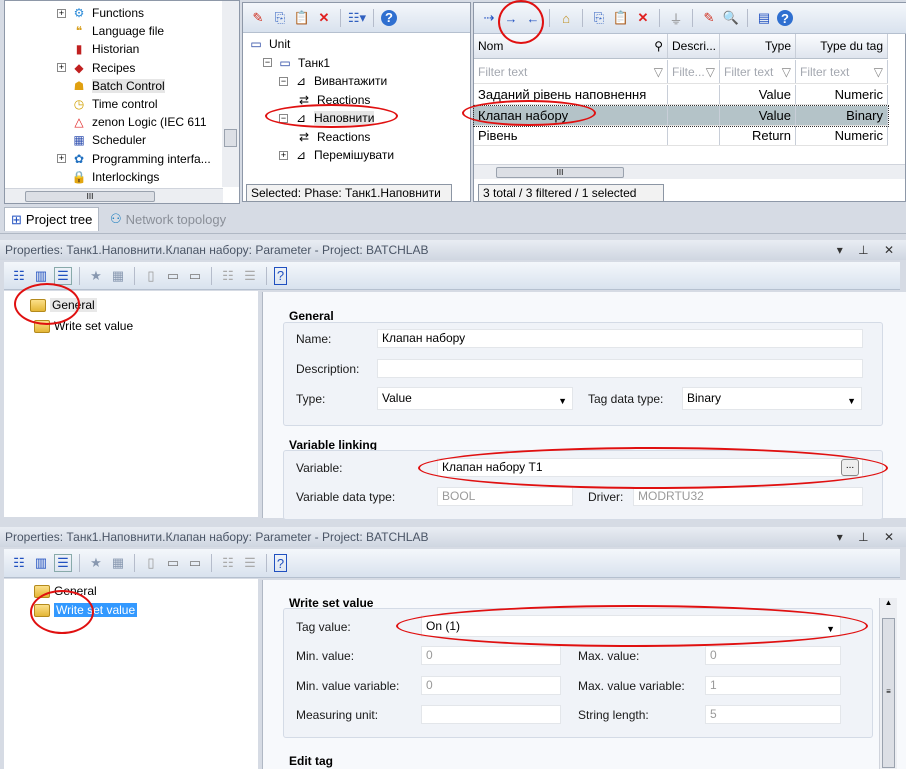  Describe the element at coordinates (694, 71) in the screenshot. I see `filter-input: Filte... ▽` at that location.